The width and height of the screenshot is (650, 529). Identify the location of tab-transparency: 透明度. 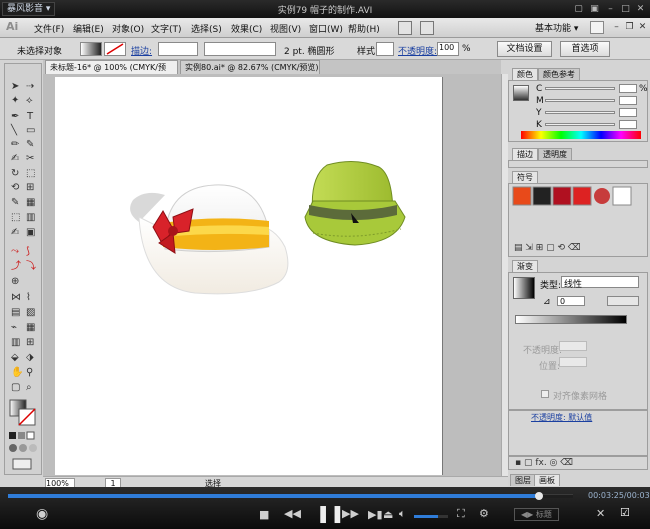
(555, 154).